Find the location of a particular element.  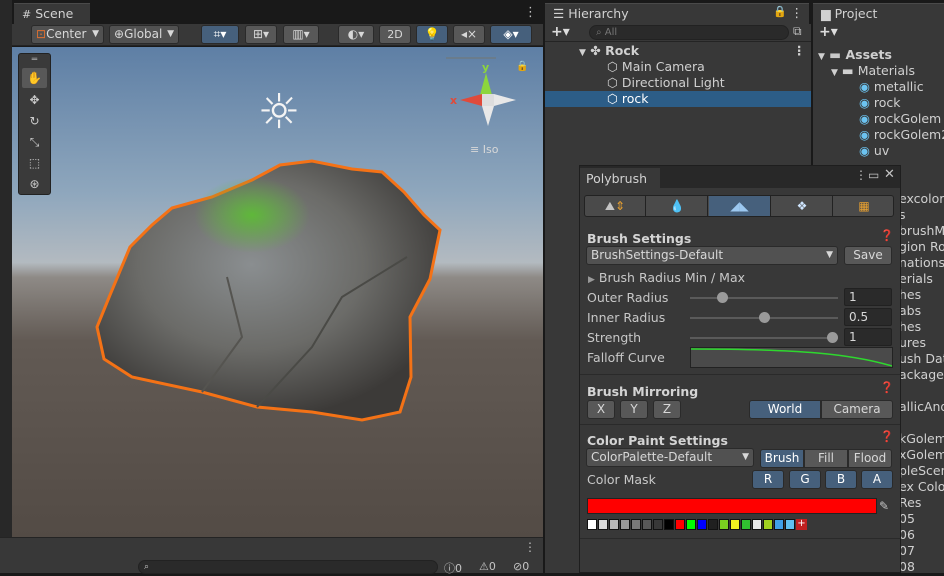

paint-flood-button: Flood is located at coordinates (870, 458).